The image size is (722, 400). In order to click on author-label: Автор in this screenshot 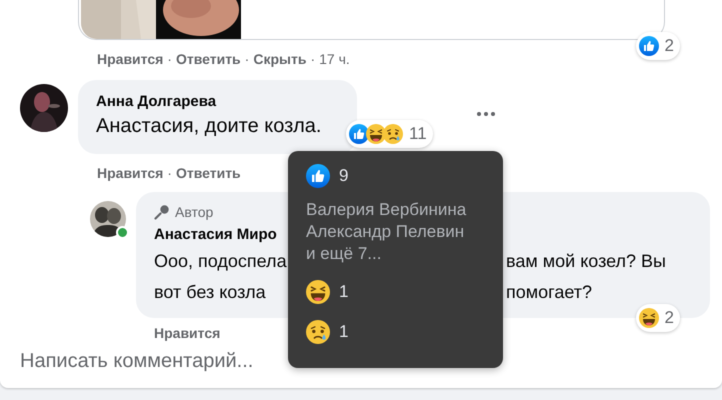, I will do `click(194, 212)`.